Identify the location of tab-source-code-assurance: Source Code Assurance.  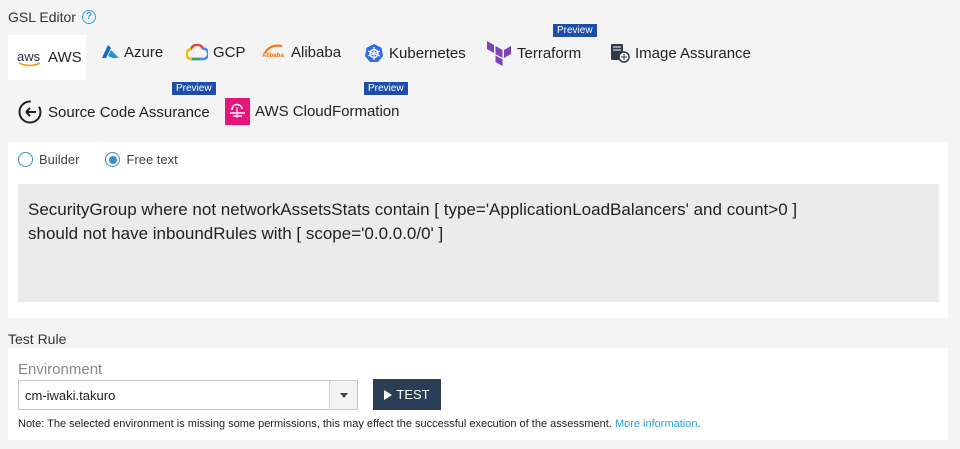
(113, 112).